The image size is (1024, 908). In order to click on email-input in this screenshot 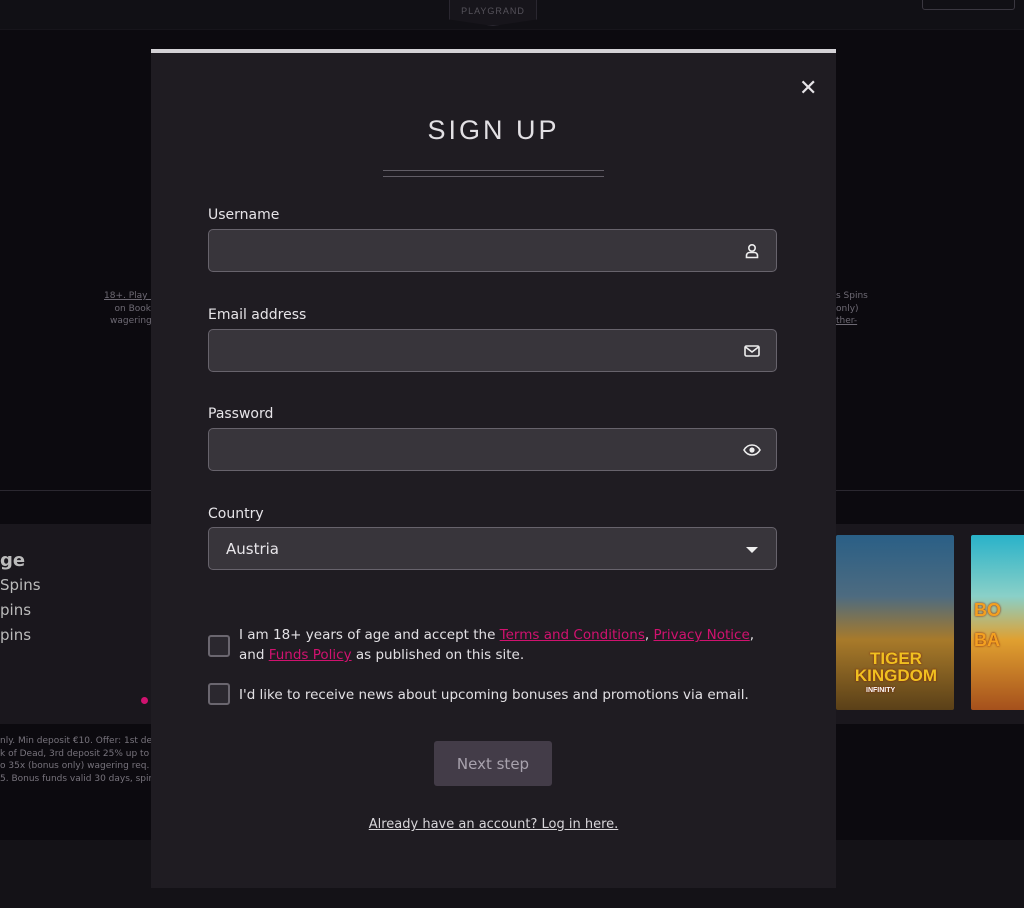, I will do `click(492, 350)`.